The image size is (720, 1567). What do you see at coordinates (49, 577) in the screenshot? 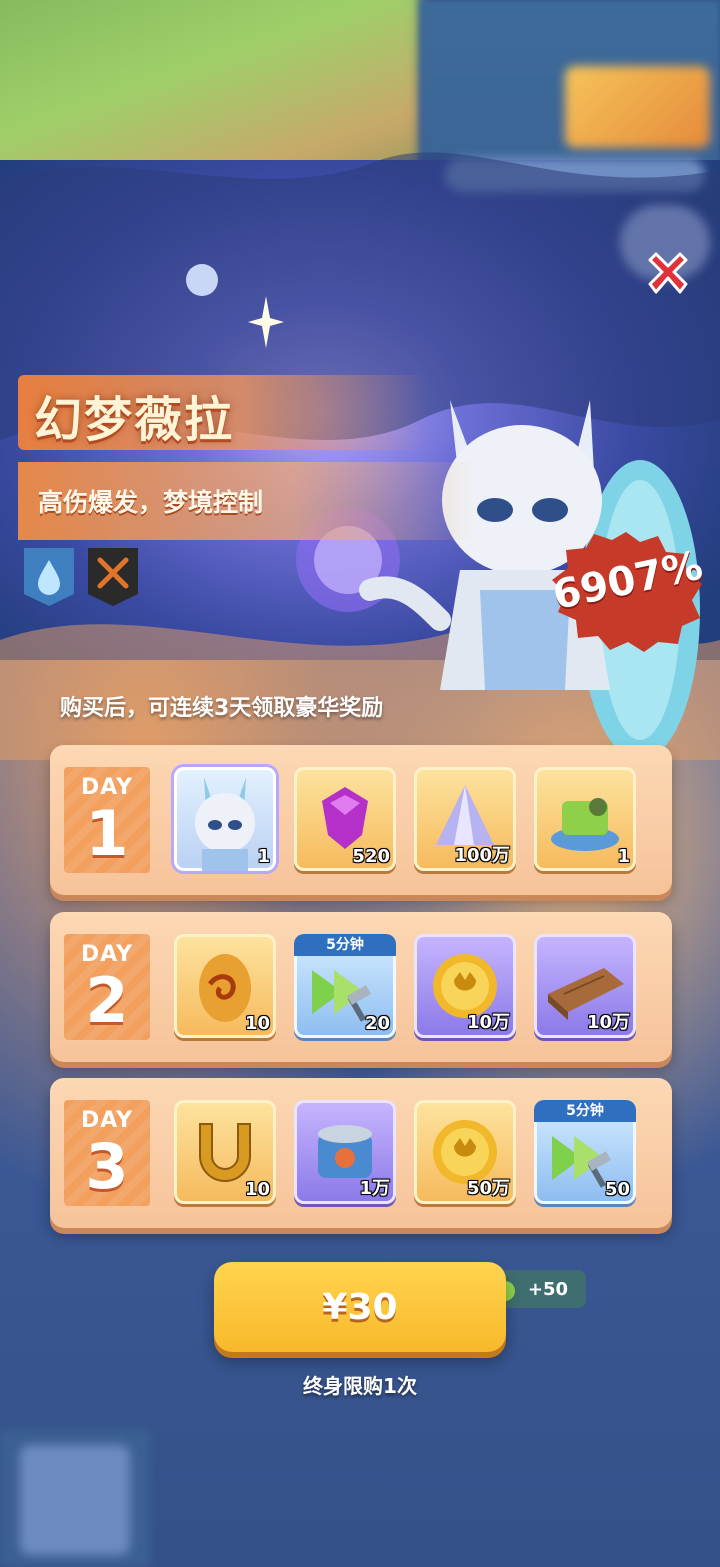
I see `water-drop-icon` at bounding box center [49, 577].